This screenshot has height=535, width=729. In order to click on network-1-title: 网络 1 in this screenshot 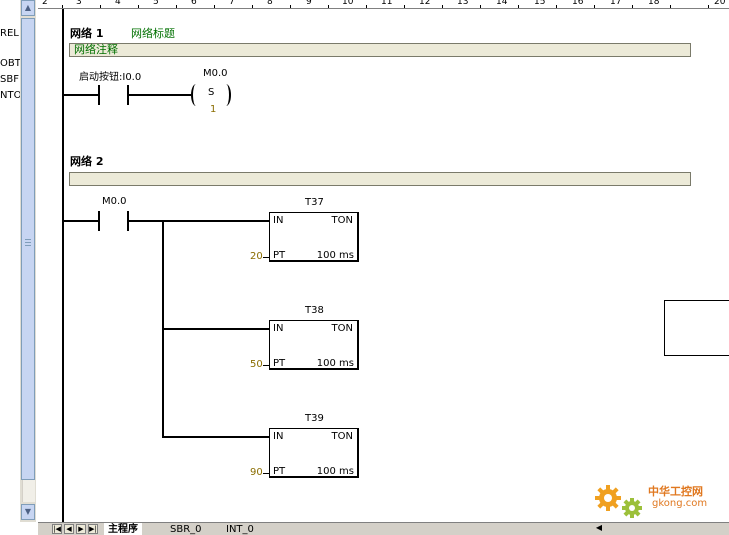, I will do `click(86, 33)`.